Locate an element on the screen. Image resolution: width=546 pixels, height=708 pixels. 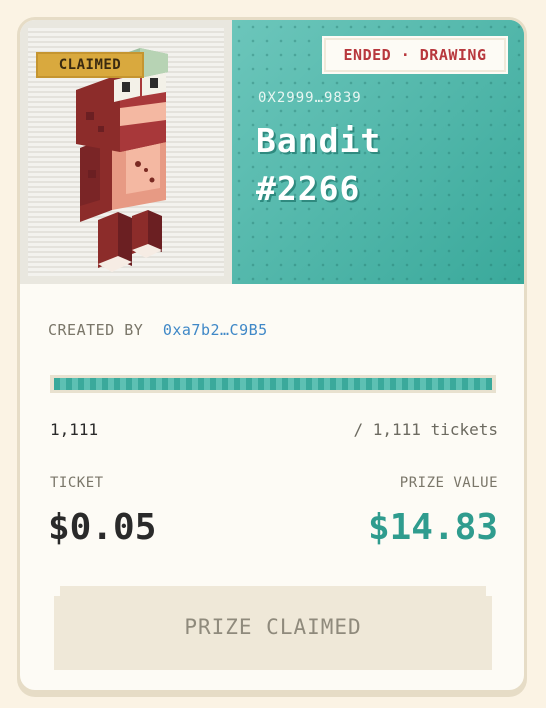
prize-value-label: PRIZE VALUE is located at coordinates (448, 483).